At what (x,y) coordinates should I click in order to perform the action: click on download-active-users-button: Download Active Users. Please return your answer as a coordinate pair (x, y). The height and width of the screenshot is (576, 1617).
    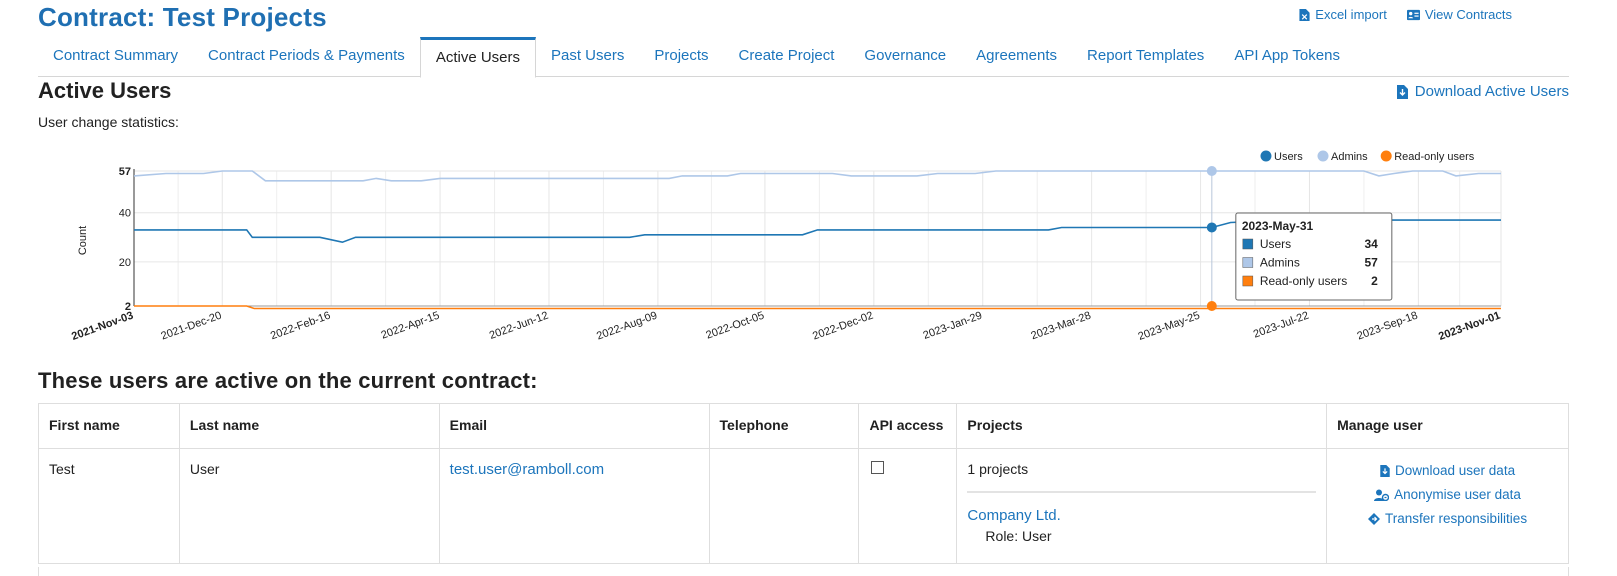
    Looking at the image, I should click on (1482, 91).